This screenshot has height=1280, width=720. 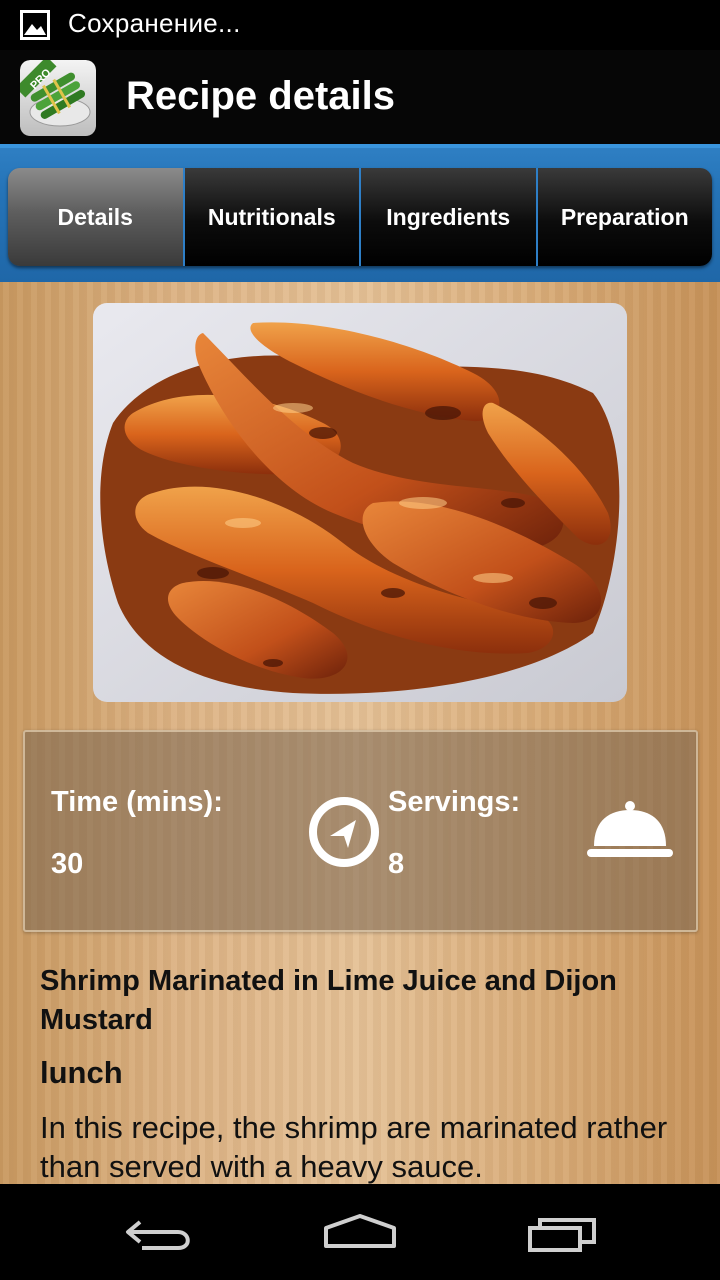 What do you see at coordinates (35, 25) in the screenshot?
I see `image-icon` at bounding box center [35, 25].